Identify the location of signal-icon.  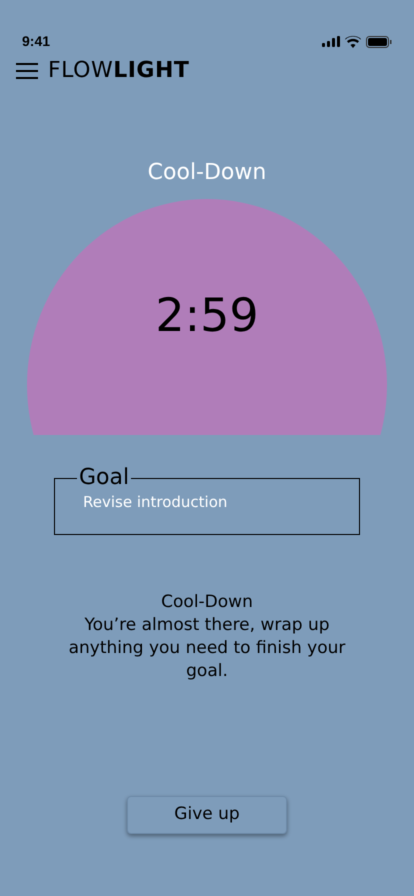
(331, 41).